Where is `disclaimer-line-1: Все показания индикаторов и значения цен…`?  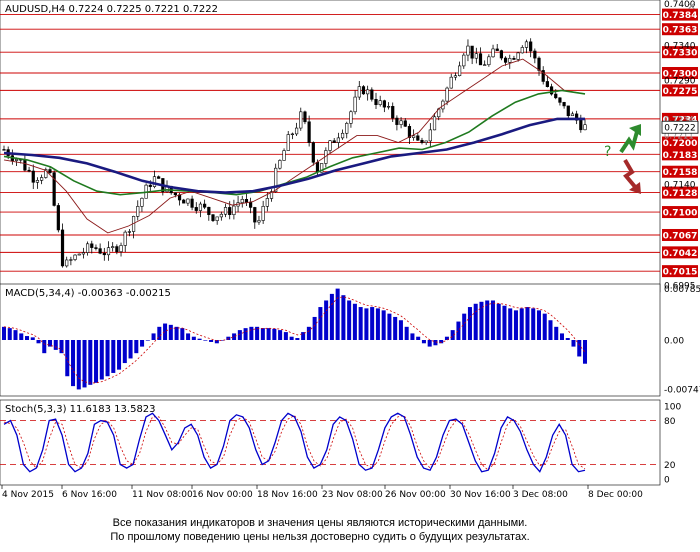 disclaimer-line-1: Все показания индикаторов и значения цен… is located at coordinates (320, 523).